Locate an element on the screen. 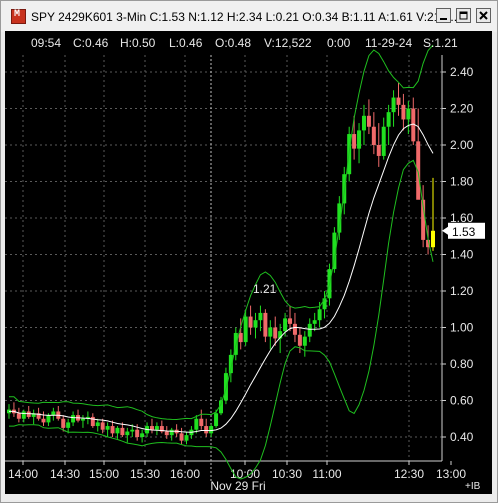  maximize-button is located at coordinates (463, 15).